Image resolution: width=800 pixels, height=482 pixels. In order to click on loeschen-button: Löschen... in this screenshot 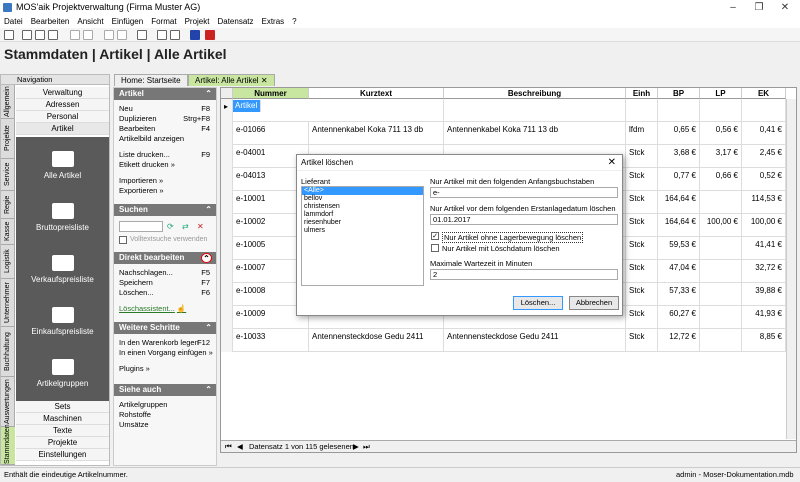, I will do `click(538, 303)`.